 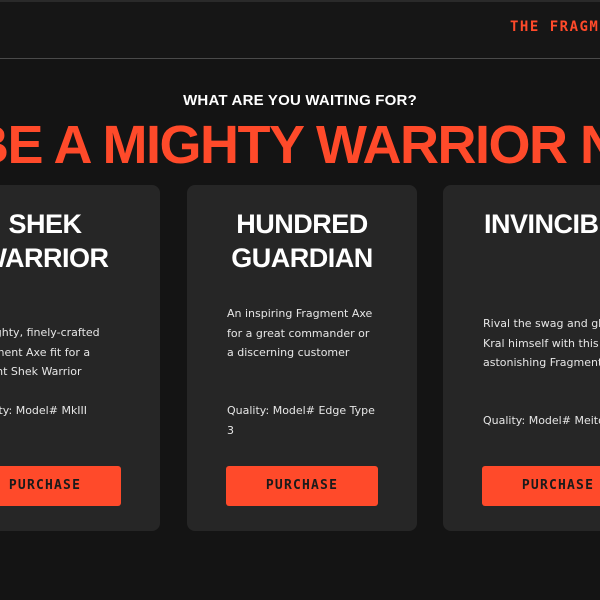 I want to click on card-title: HUNDRED GUARDIAN, so click(x=302, y=241).